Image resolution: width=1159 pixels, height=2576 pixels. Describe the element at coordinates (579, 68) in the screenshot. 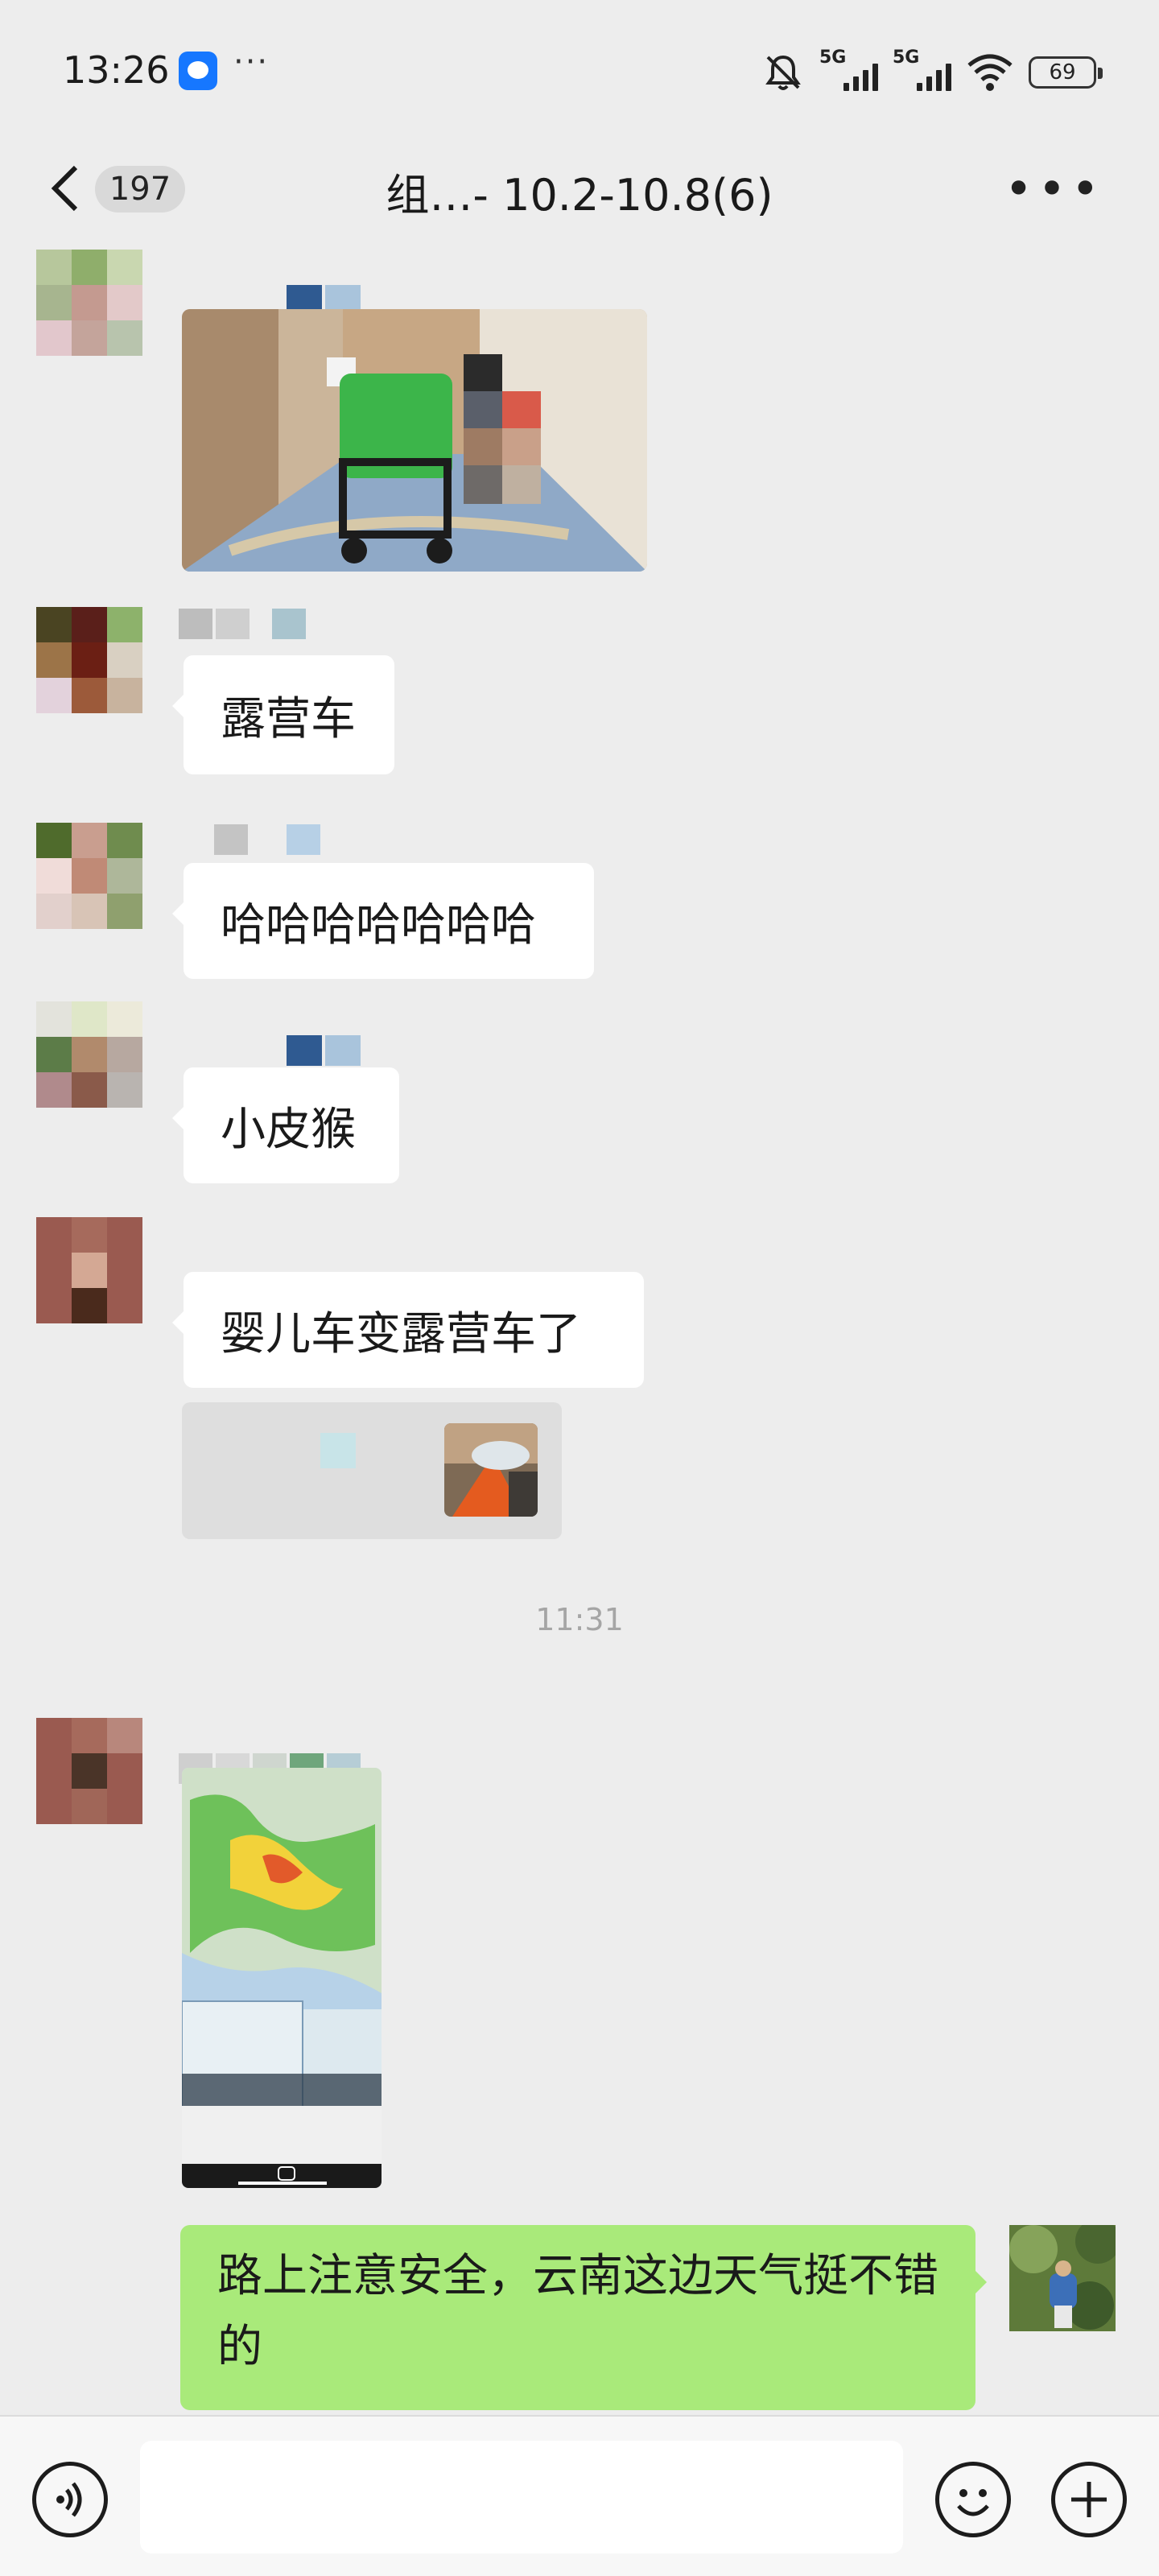

I see `status-bar: 13:26 ··· 5G 5G 69` at that location.